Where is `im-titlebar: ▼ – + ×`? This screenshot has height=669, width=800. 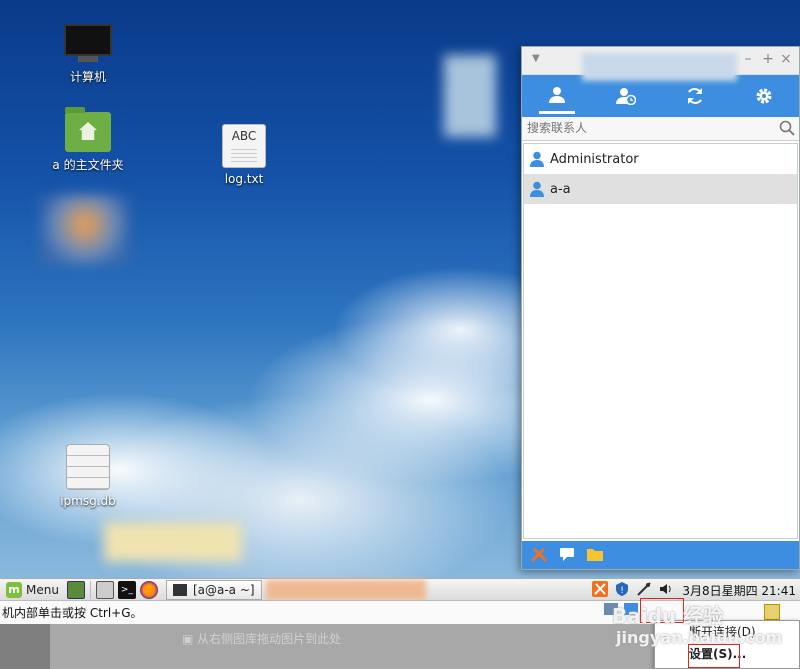
im-titlebar: ▼ – + × is located at coordinates (660, 64).